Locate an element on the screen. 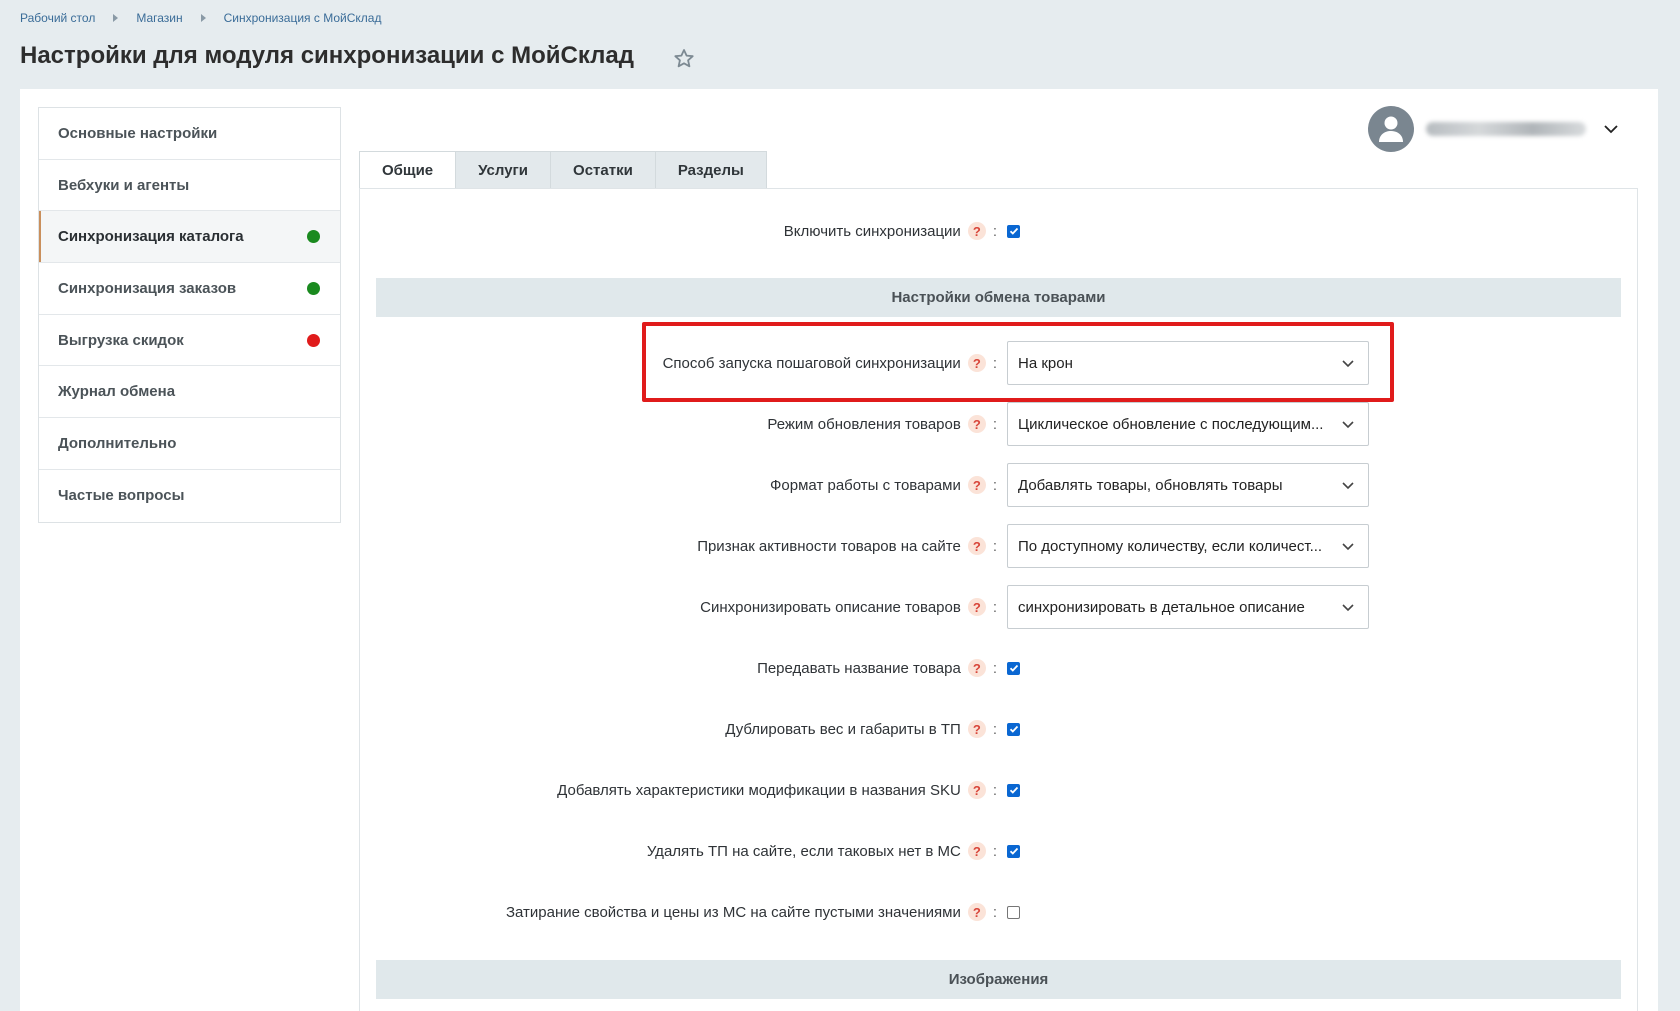 This screenshot has width=1680, height=1011. setting-label: Режим обновления товаров is located at coordinates (864, 424).